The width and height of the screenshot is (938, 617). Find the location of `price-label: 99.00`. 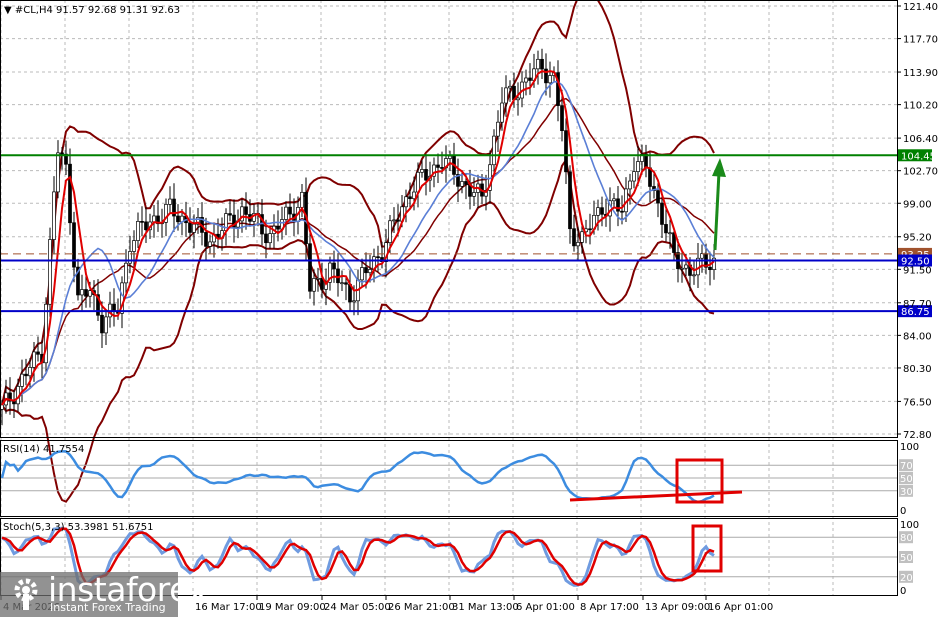

price-label: 99.00 is located at coordinates (917, 204).